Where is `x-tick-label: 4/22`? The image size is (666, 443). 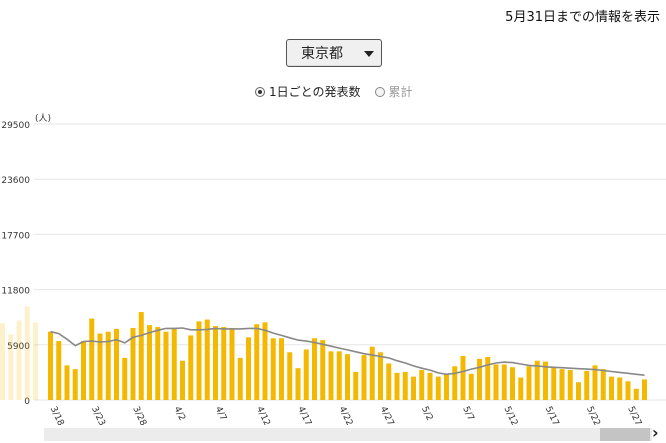
x-tick-label: 4/22 is located at coordinates (346, 415).